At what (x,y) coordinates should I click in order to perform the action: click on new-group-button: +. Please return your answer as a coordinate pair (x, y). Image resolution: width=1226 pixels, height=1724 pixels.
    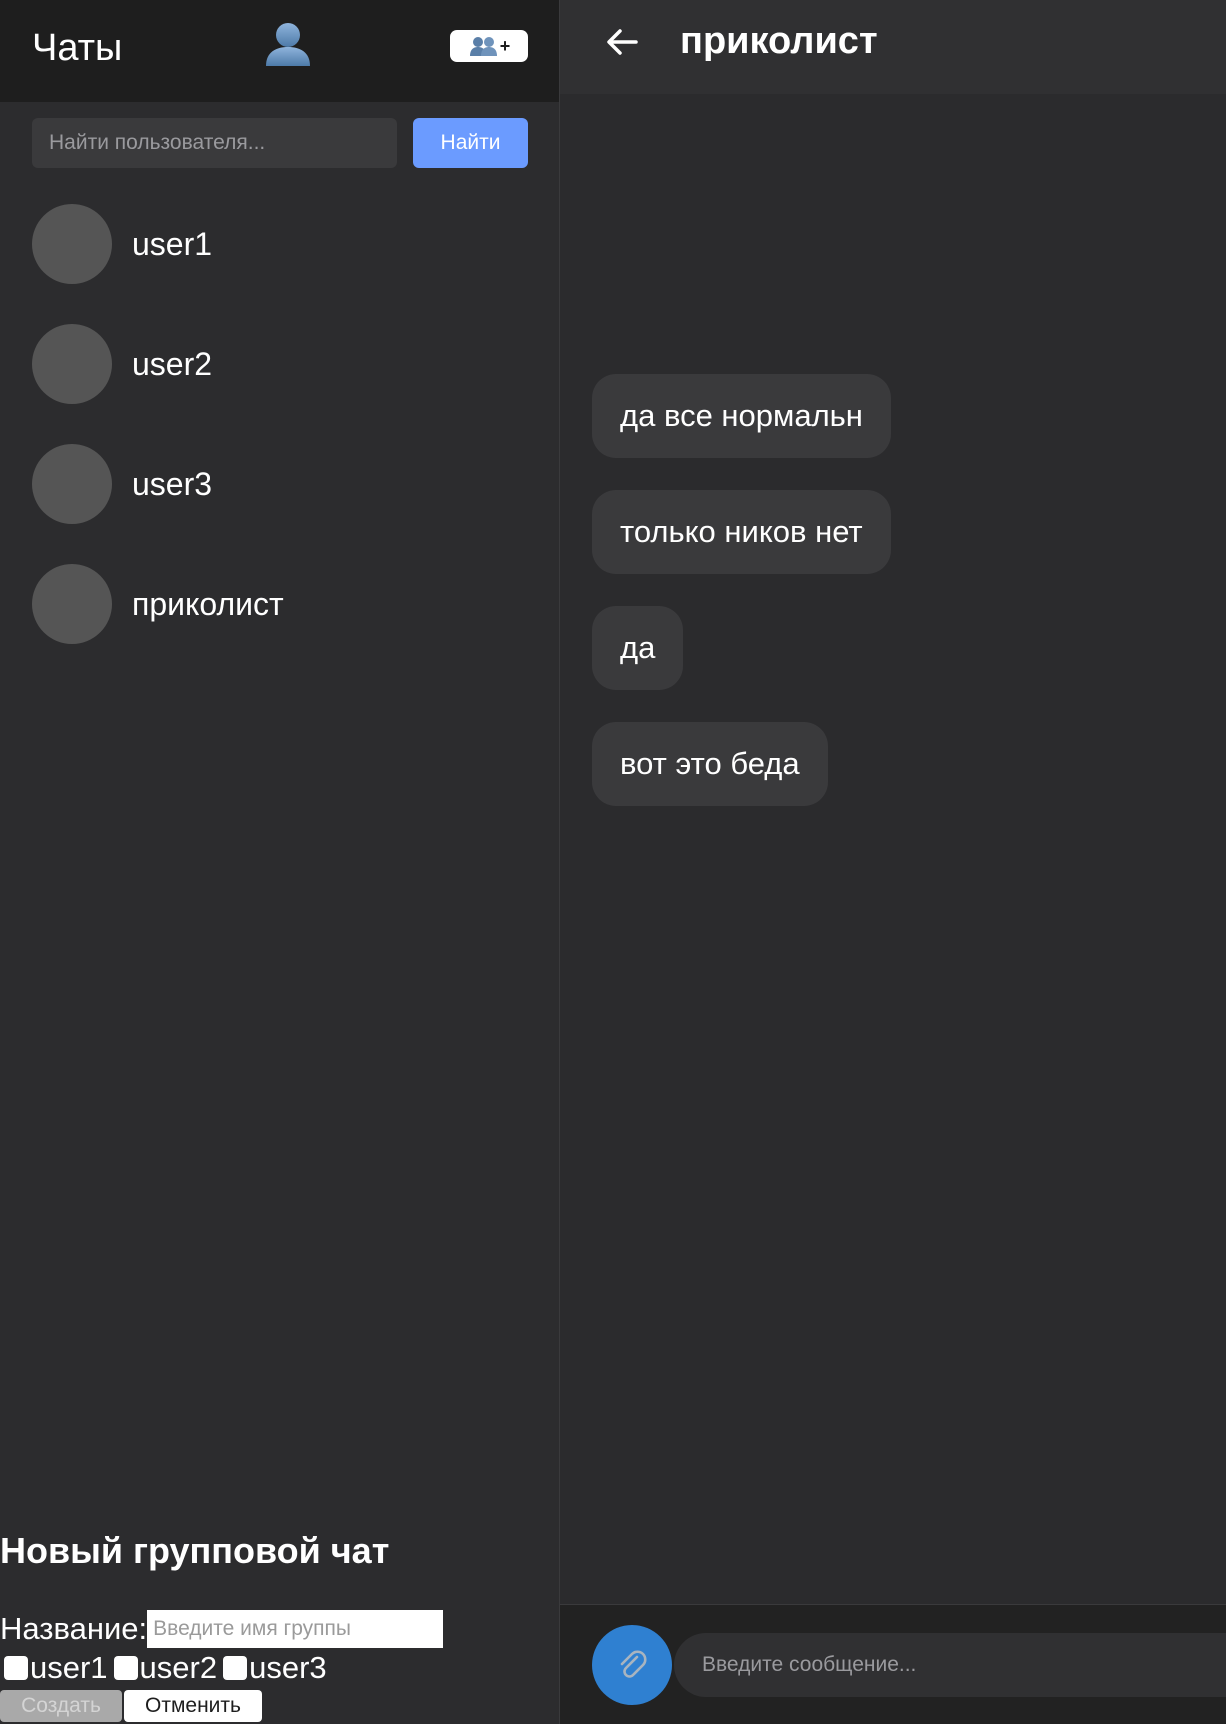
    Looking at the image, I should click on (489, 46).